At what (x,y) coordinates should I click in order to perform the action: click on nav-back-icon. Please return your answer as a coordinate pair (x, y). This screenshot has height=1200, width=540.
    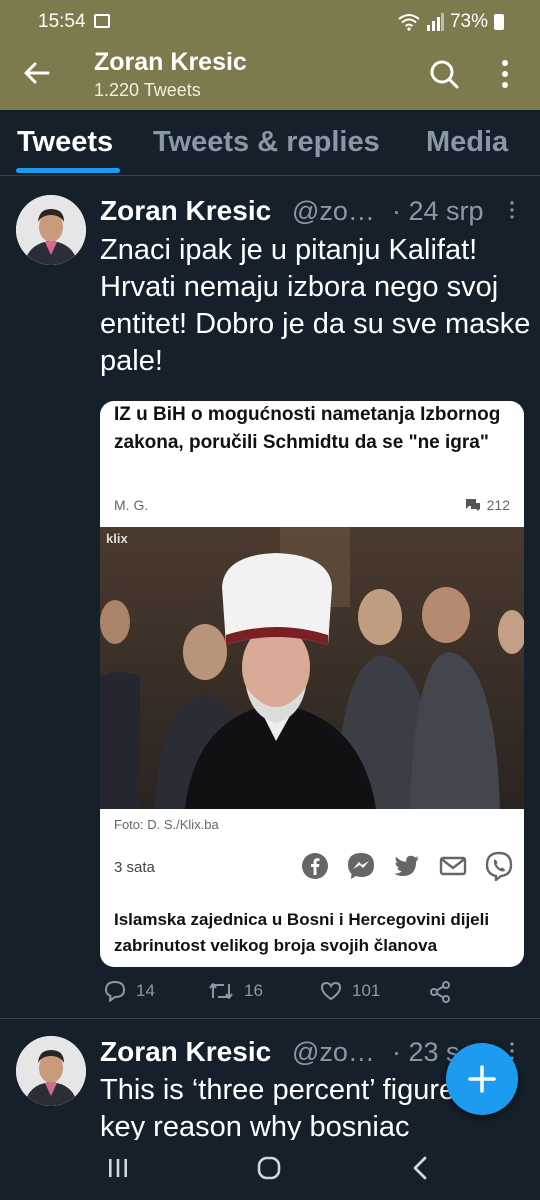
    Looking at the image, I should click on (420, 1168).